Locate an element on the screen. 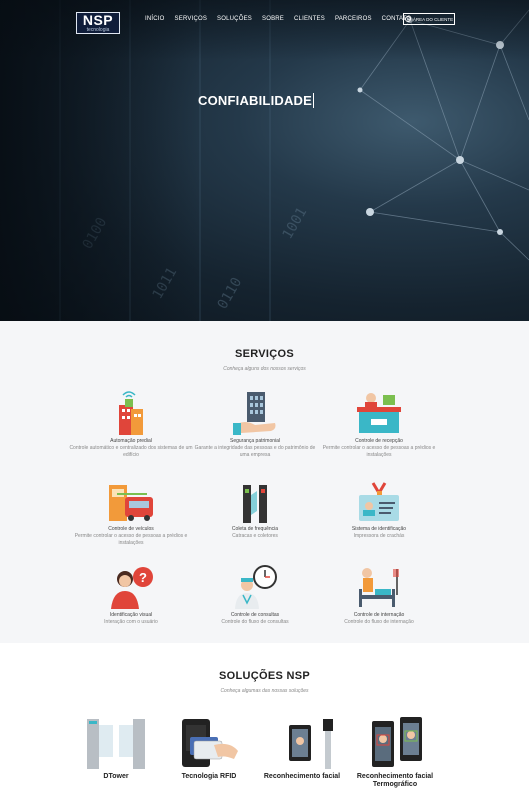 This screenshot has width=529, height=806. solution-dtower: DTower is located at coordinates (116, 748).